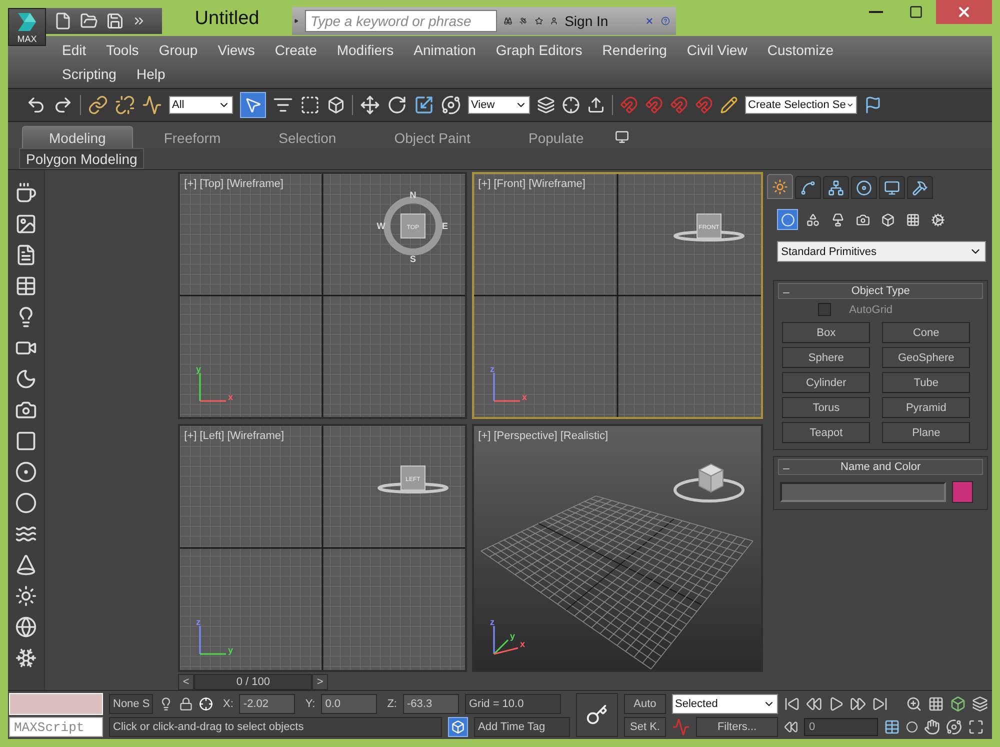 The height and width of the screenshot is (747, 1000). Describe the element at coordinates (151, 74) in the screenshot. I see `menu-item: Help` at that location.